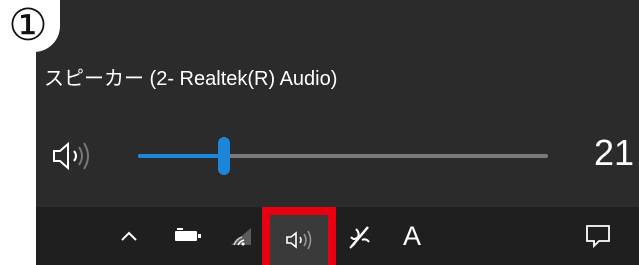 The width and height of the screenshot is (639, 265). Describe the element at coordinates (343, 156) in the screenshot. I see `volume-slider-track` at that location.